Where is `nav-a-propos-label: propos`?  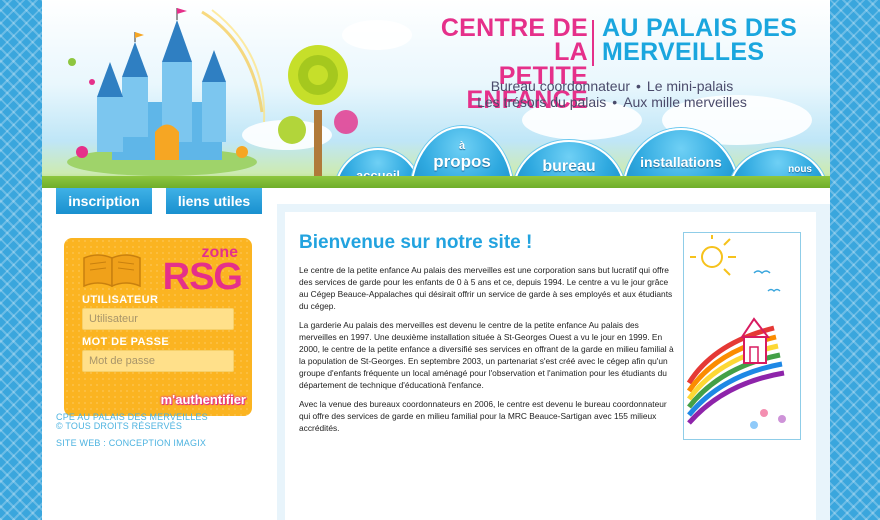 nav-a-propos-label: propos is located at coordinates (462, 161).